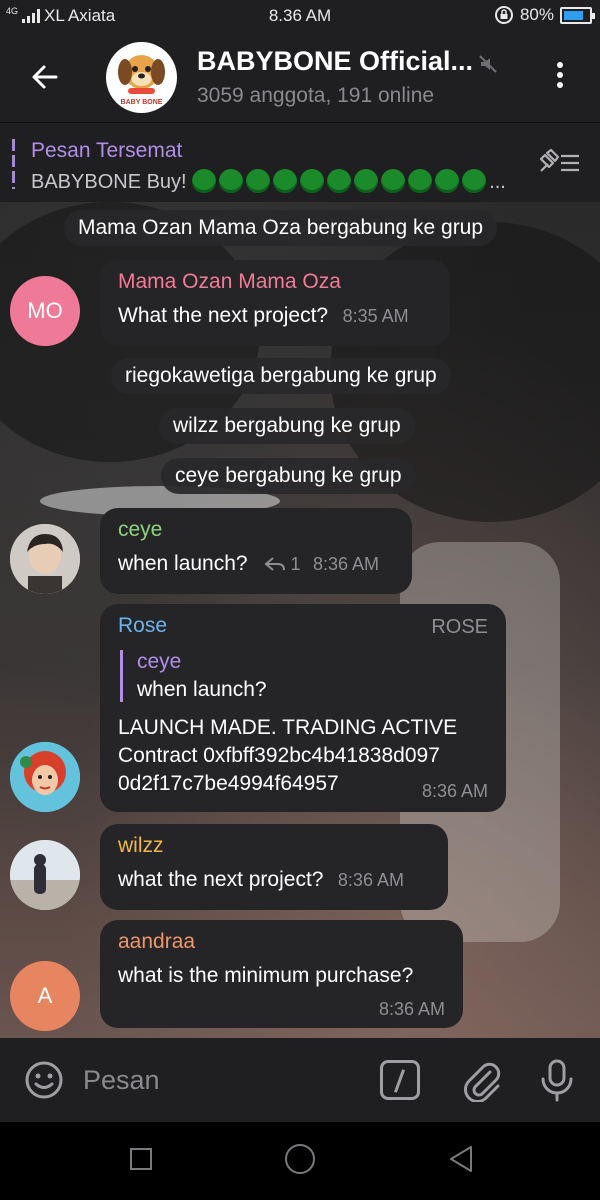  I want to click on group-avatar: BABY BONE, so click(141, 77).